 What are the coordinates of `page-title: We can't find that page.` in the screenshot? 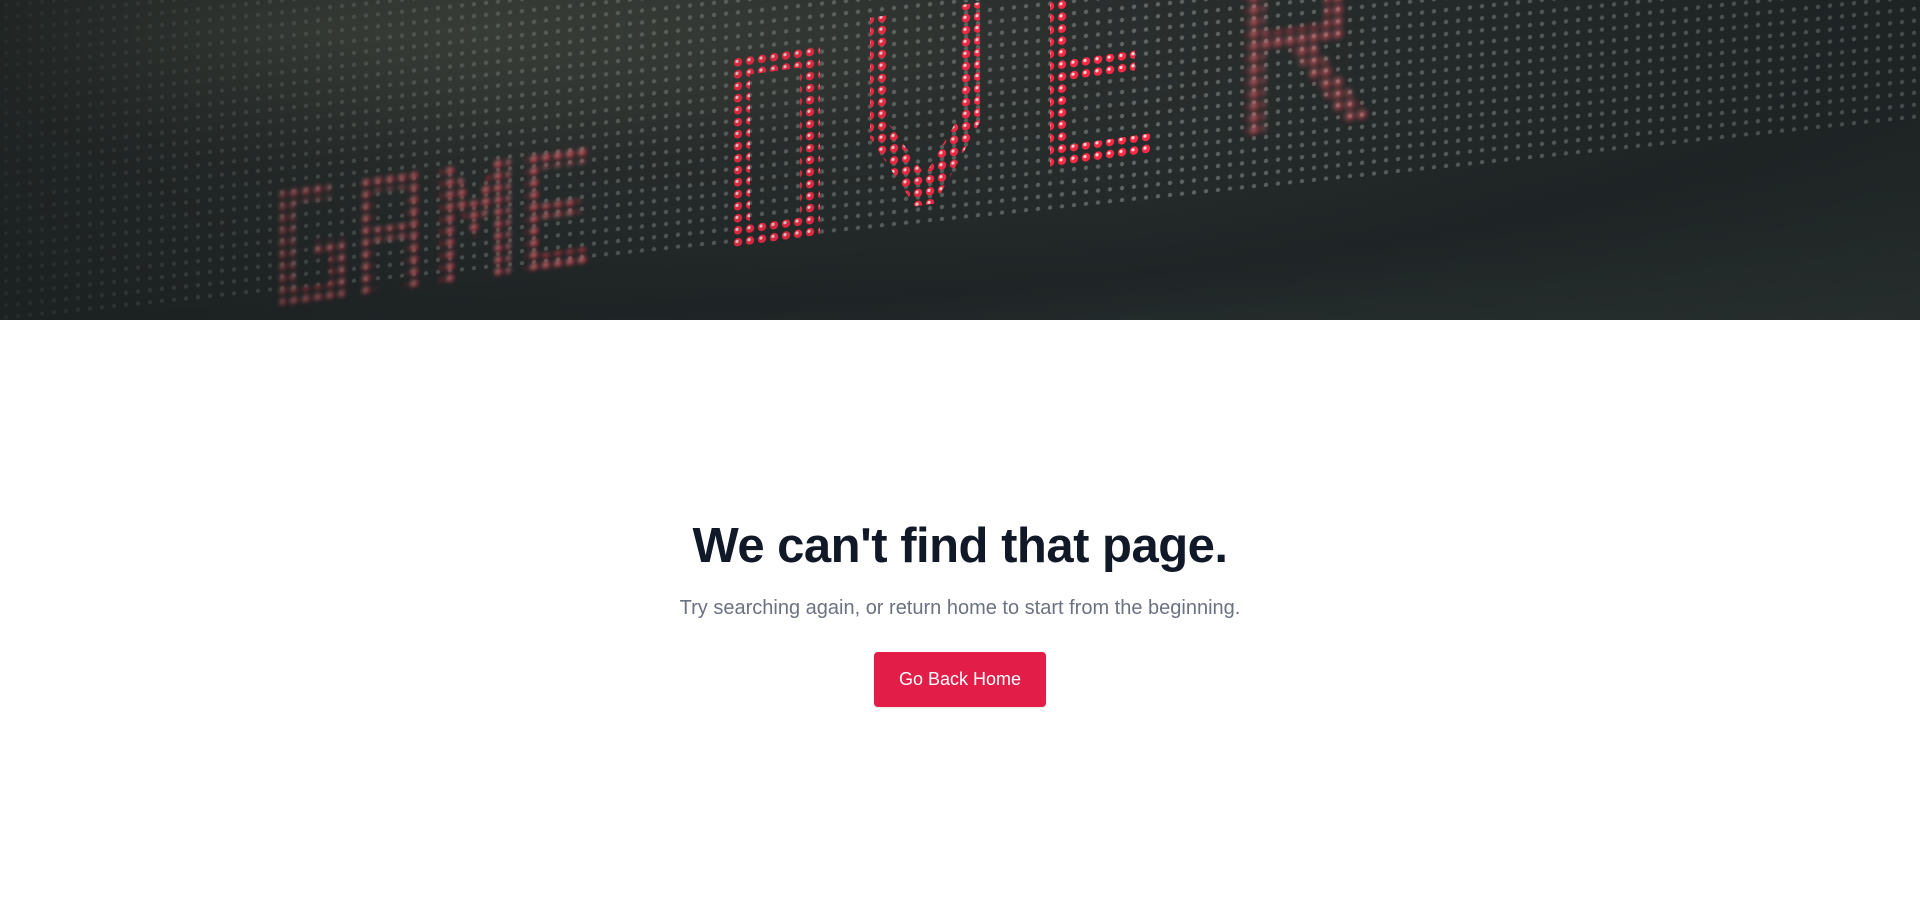 It's located at (960, 546).